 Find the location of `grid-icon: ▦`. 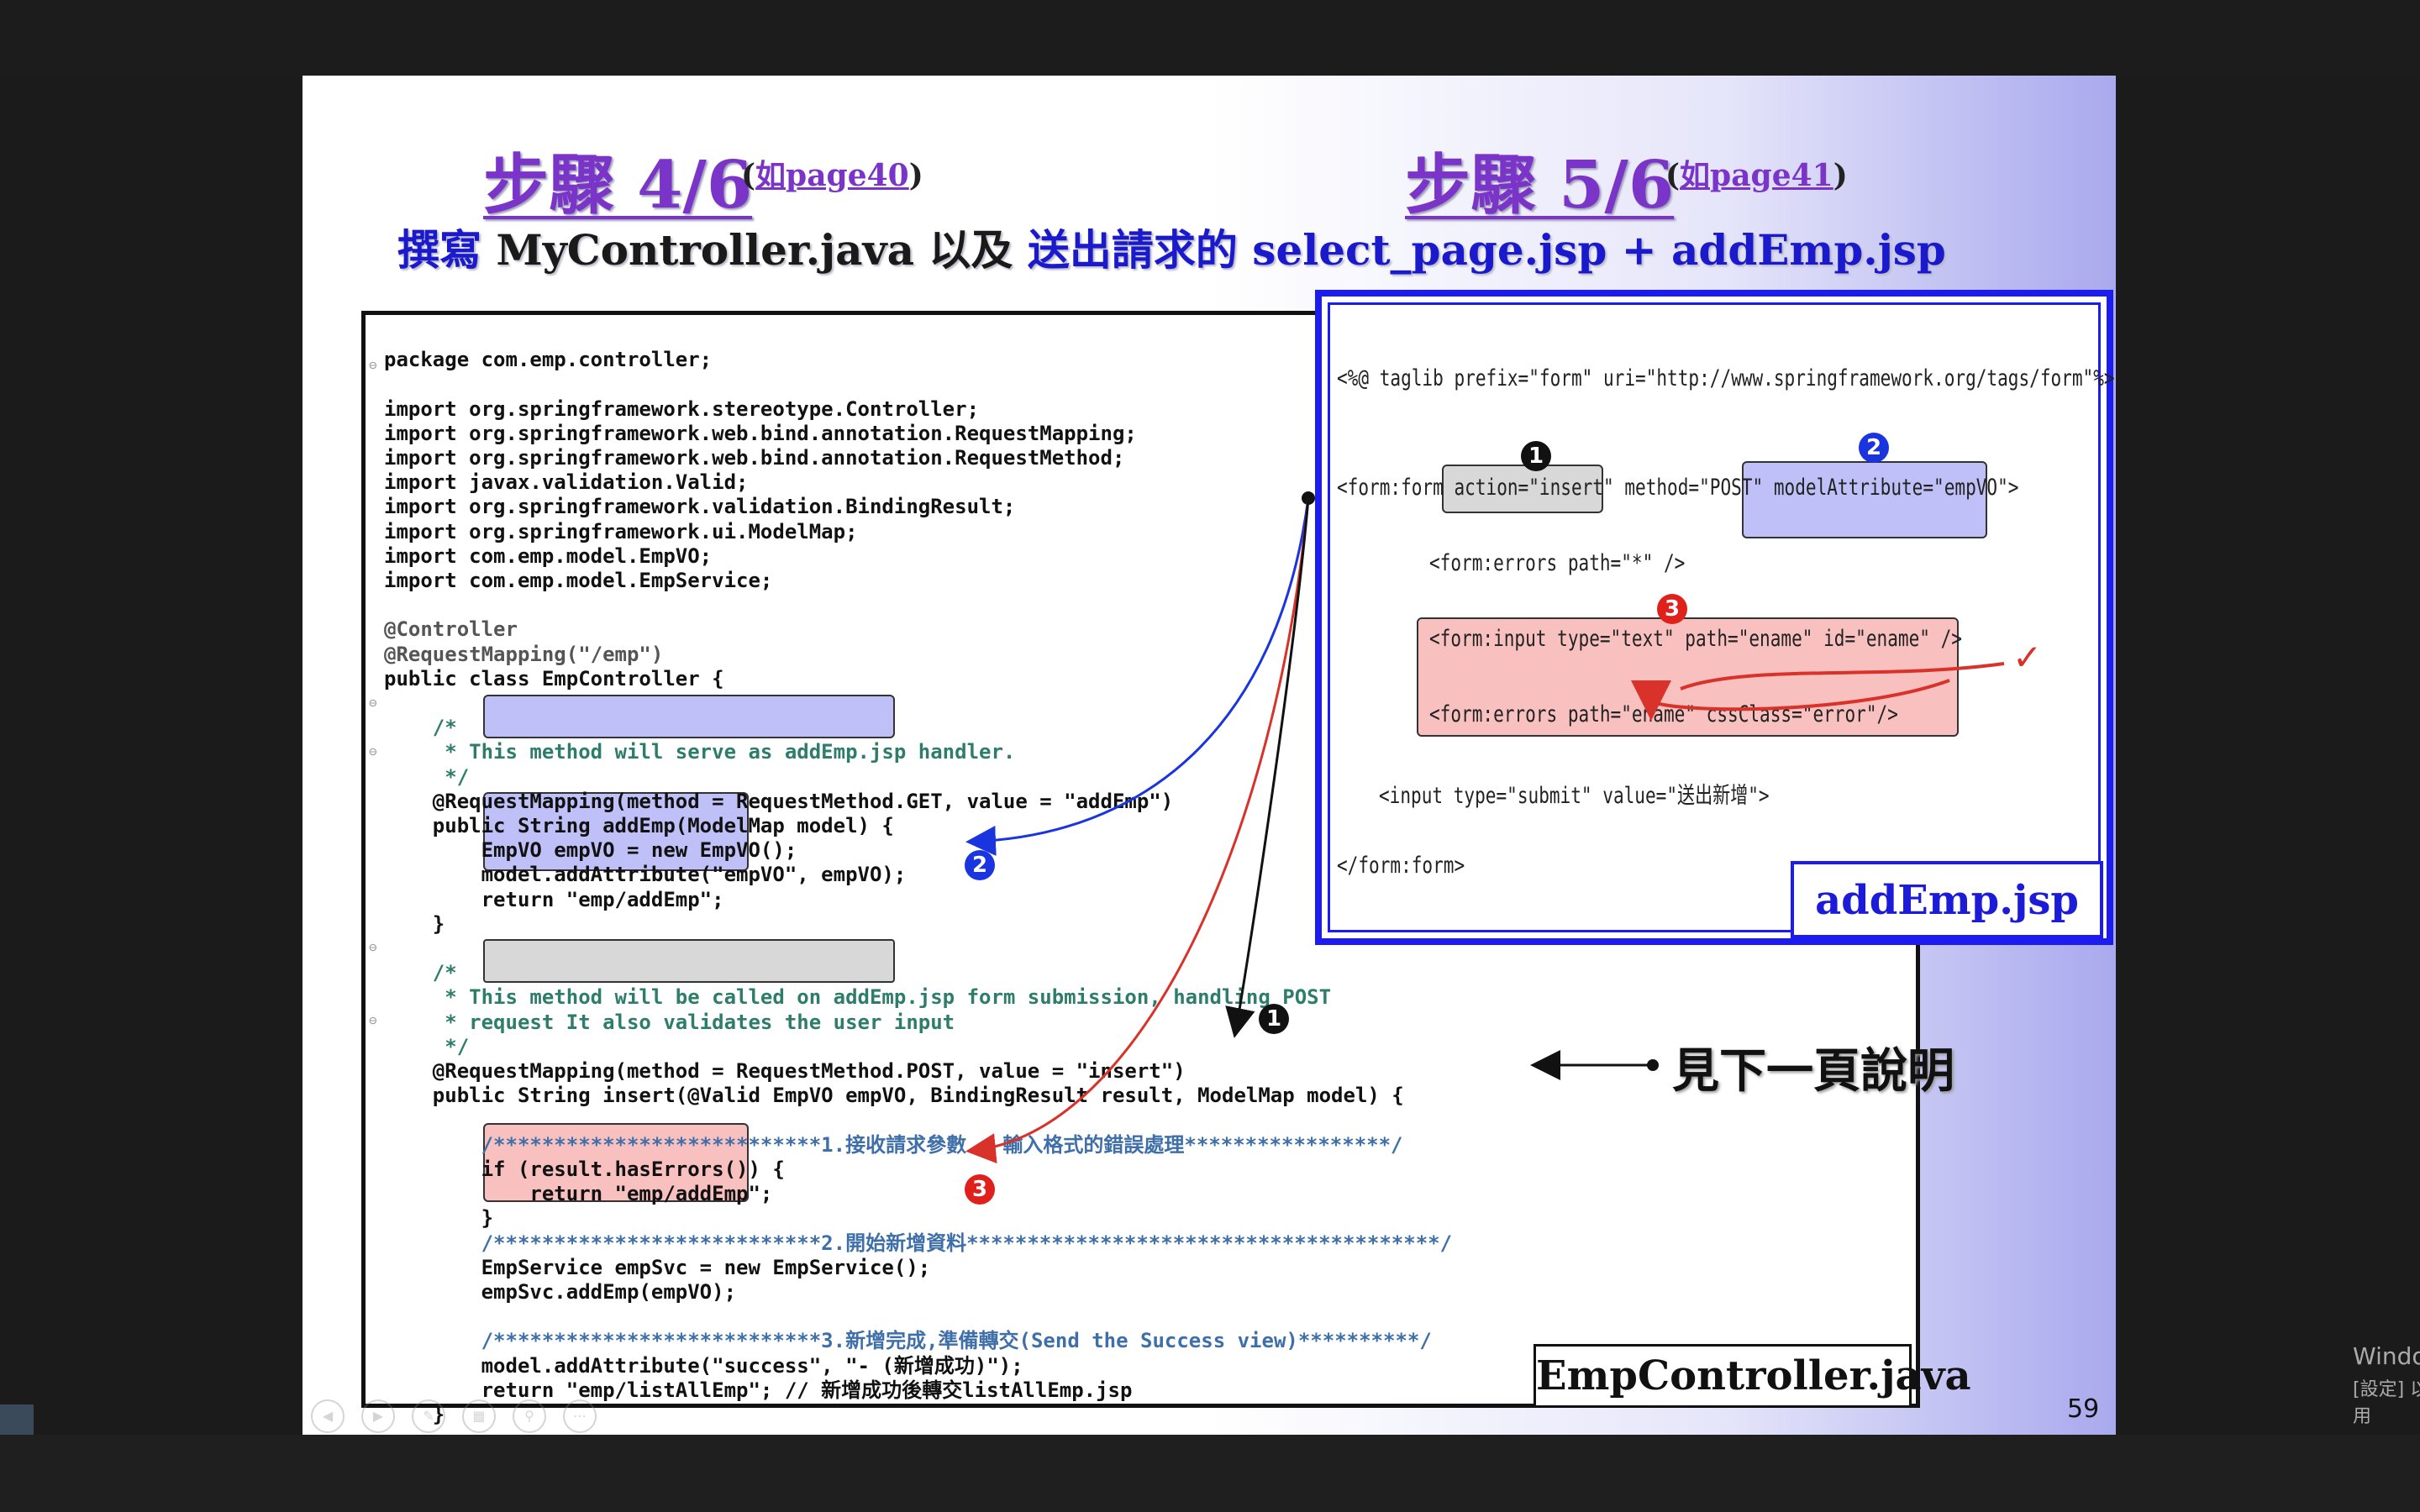

grid-icon: ▦ is located at coordinates (479, 1416).